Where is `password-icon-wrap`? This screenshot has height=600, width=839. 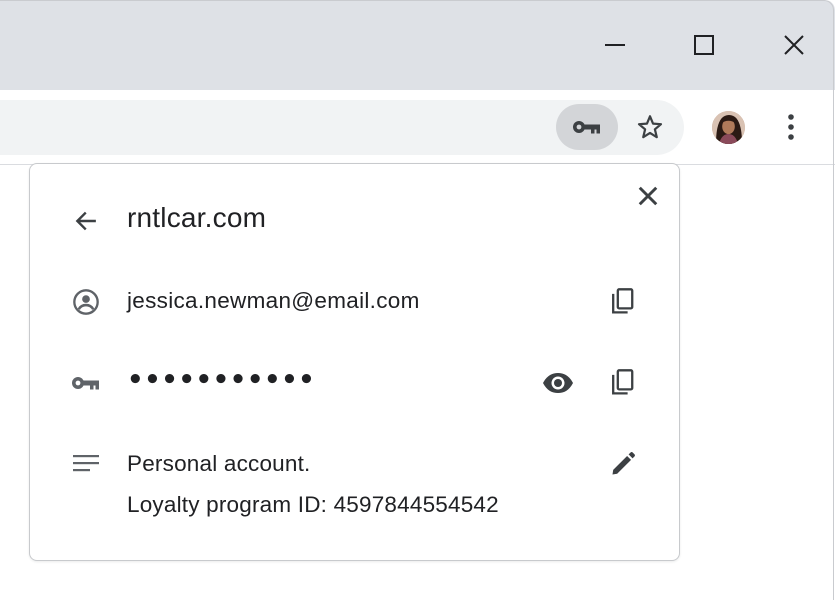
password-icon-wrap is located at coordinates (86, 383).